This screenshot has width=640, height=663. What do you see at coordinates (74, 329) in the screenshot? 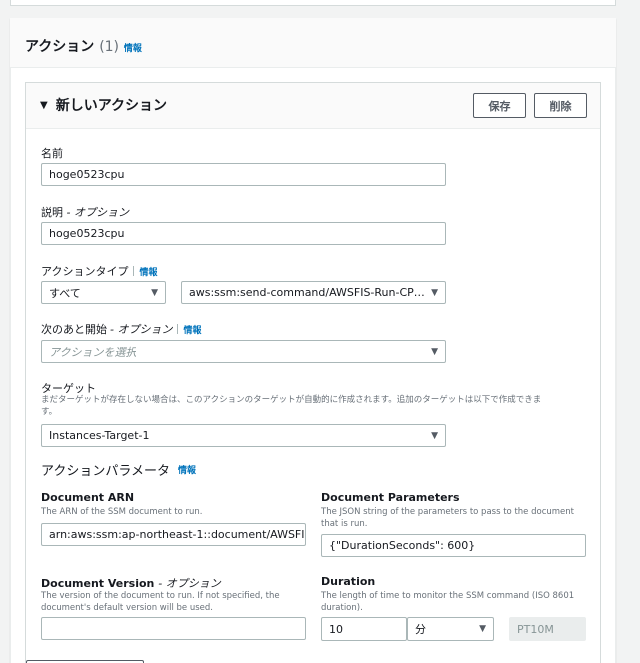
I see `start-after-label-text: 次のあと開始` at bounding box center [74, 329].